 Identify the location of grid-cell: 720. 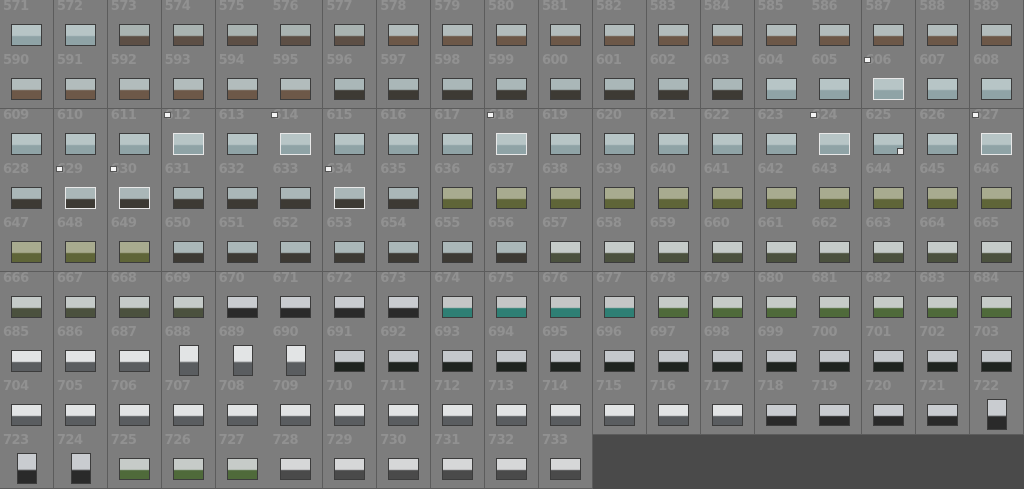
(889, 408).